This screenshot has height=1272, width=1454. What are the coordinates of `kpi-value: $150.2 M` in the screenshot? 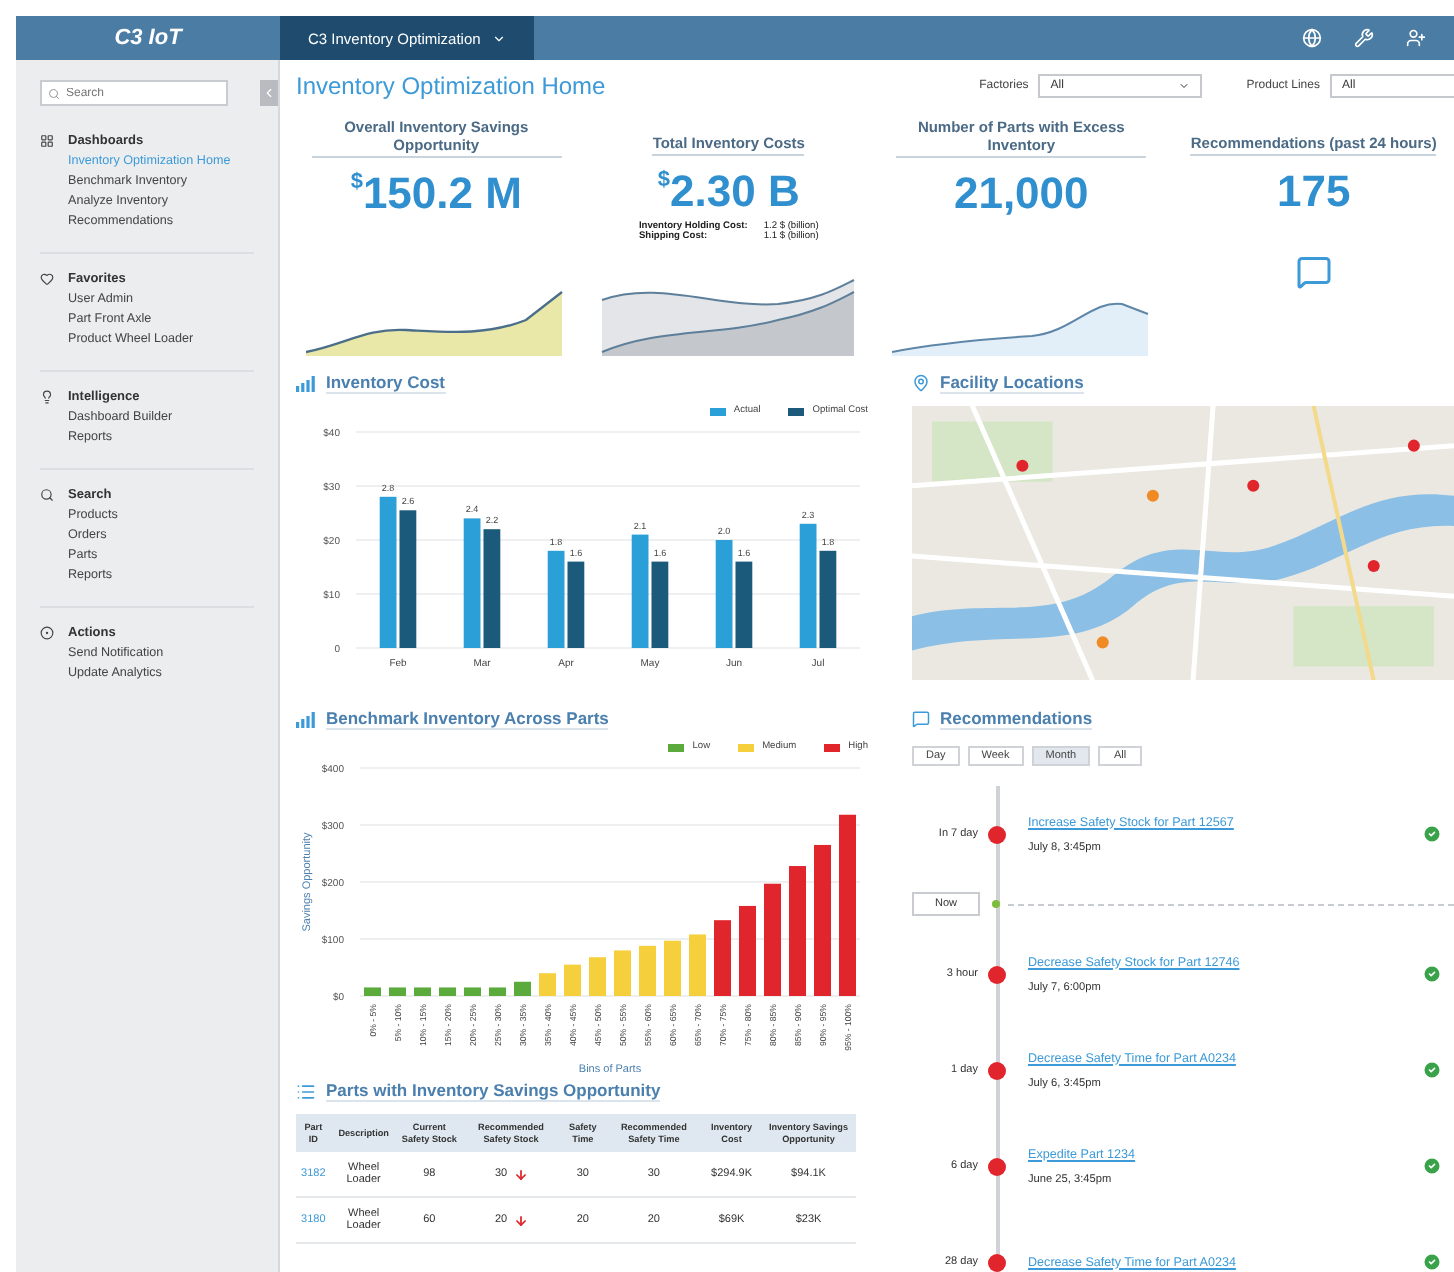 It's located at (436, 194).